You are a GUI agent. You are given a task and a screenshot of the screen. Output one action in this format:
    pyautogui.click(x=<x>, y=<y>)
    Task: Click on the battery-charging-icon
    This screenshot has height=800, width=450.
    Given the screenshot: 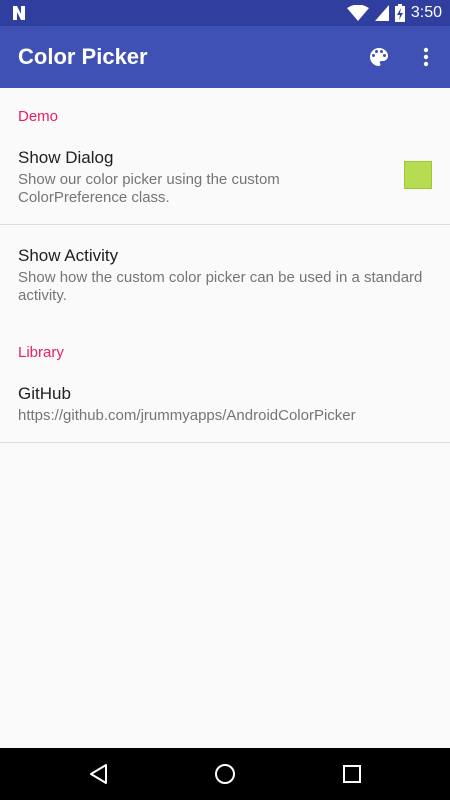 What is the action you would take?
    pyautogui.click(x=399, y=13)
    